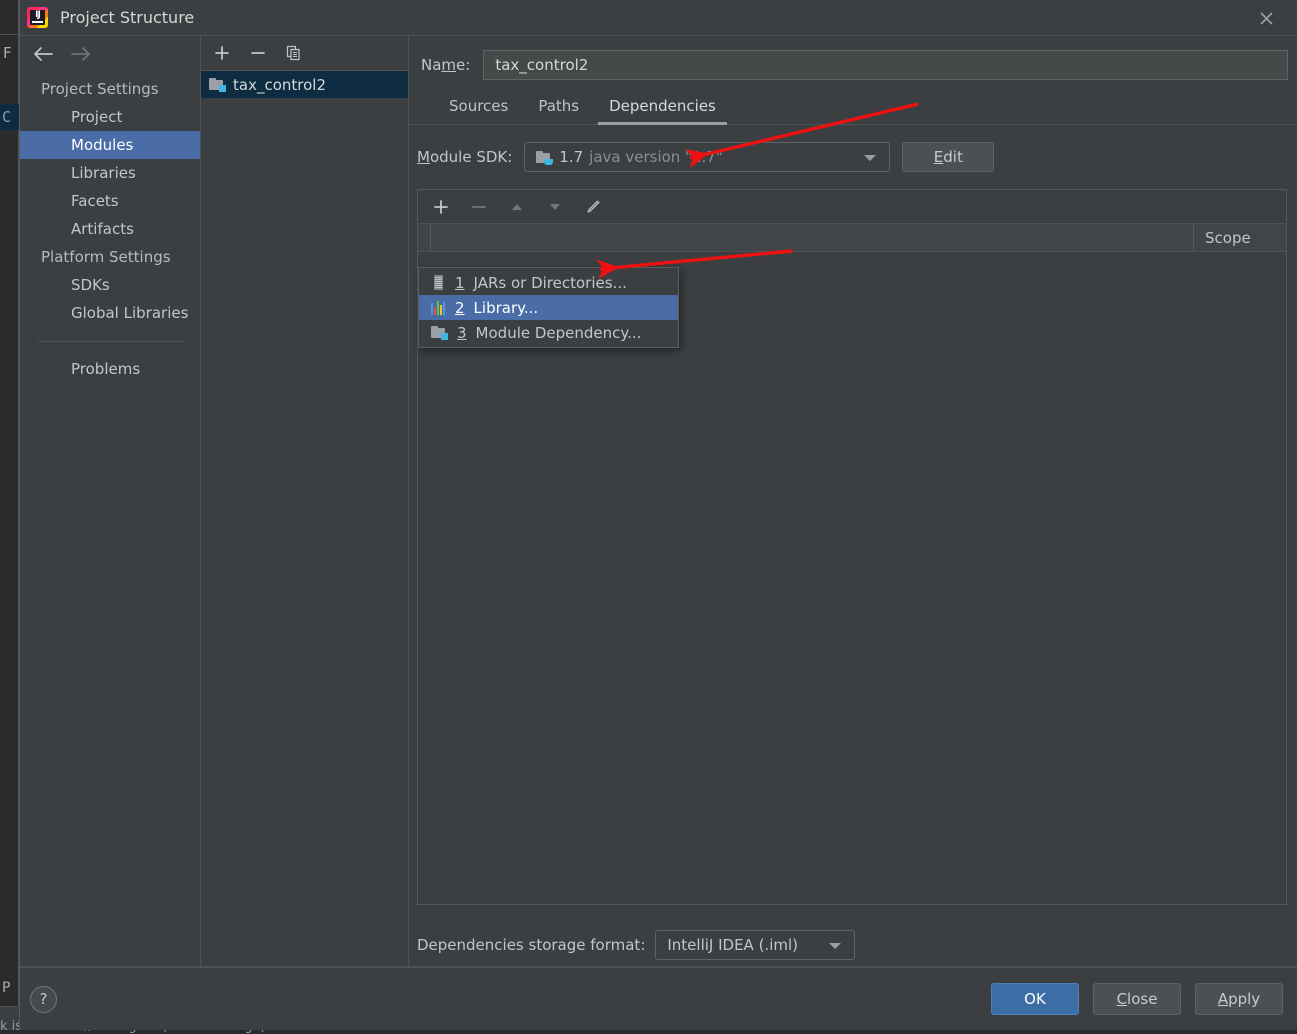 The width and height of the screenshot is (1297, 1034). I want to click on arrow-down-icon, so click(555, 207).